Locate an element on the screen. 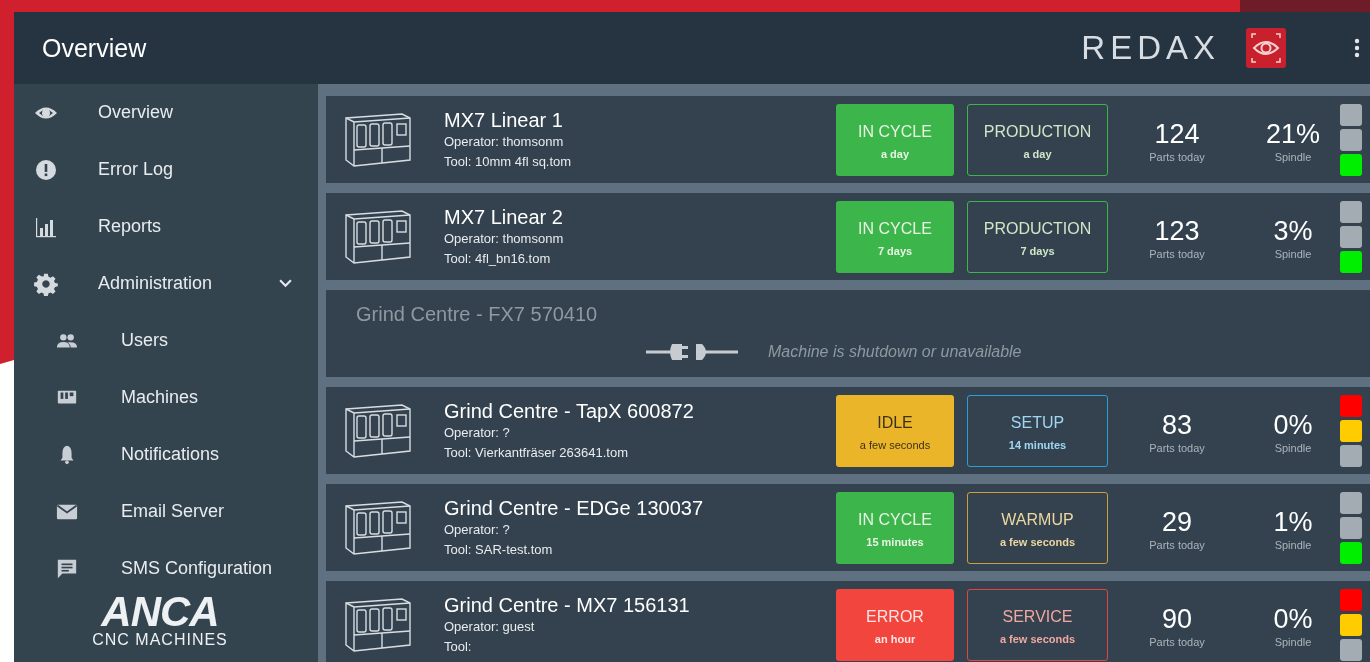  status-tile: ERROR an hour is located at coordinates (895, 624).